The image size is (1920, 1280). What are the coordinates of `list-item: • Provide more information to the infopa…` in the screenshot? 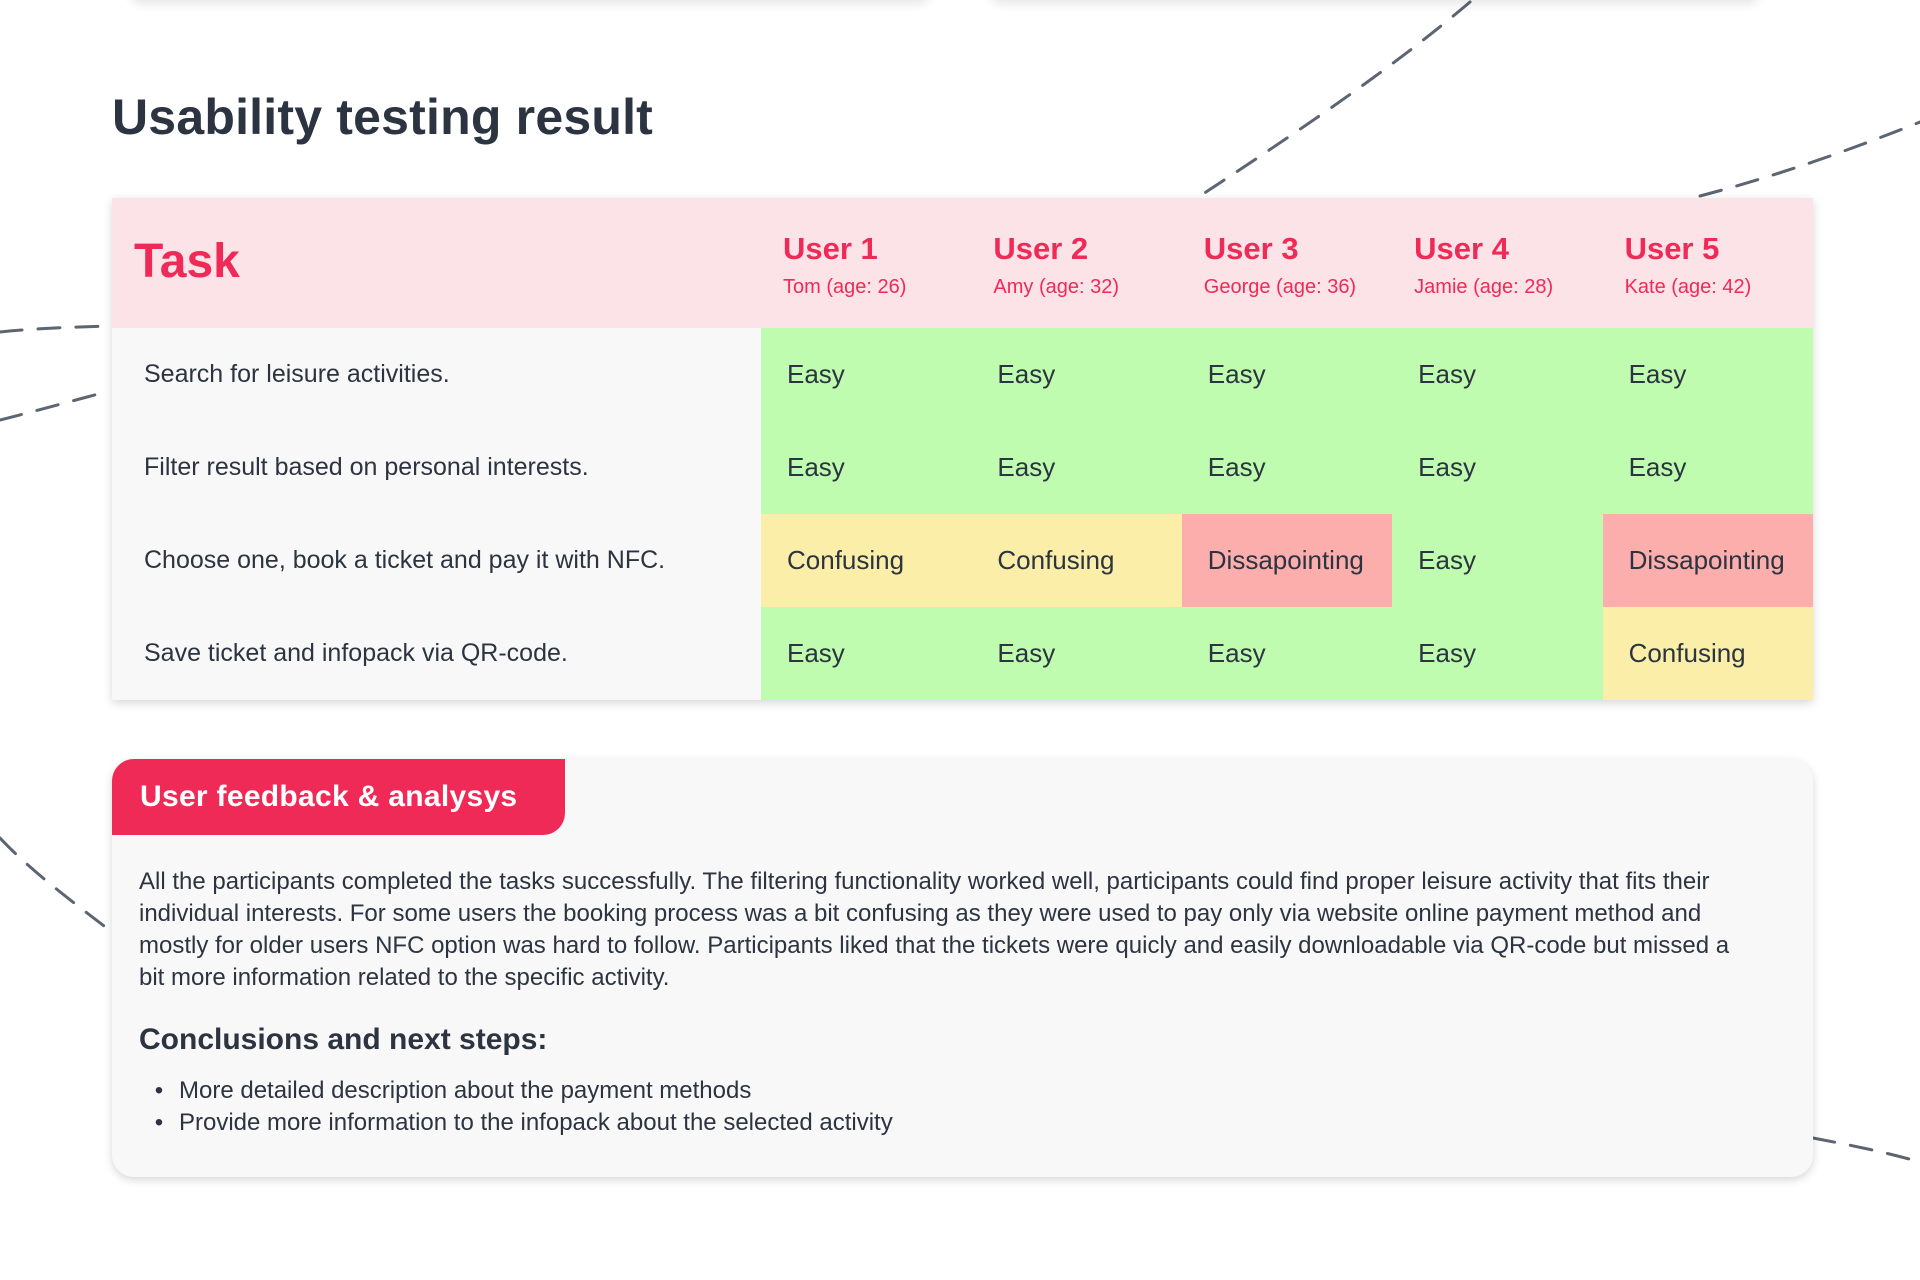 It's located at (516, 1123).